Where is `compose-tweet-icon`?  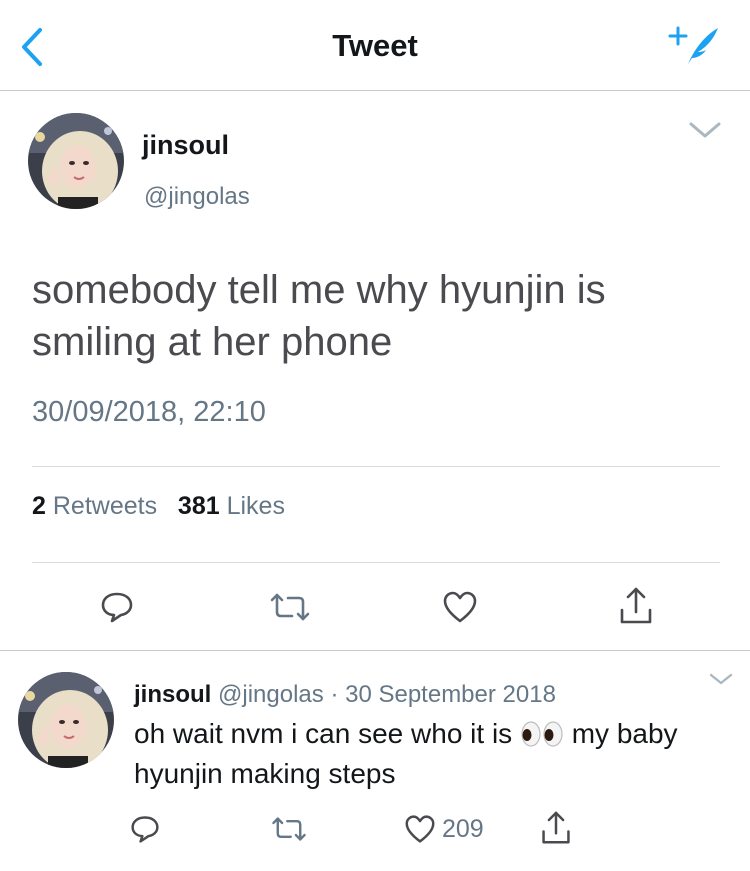
compose-tweet-icon is located at coordinates (694, 46).